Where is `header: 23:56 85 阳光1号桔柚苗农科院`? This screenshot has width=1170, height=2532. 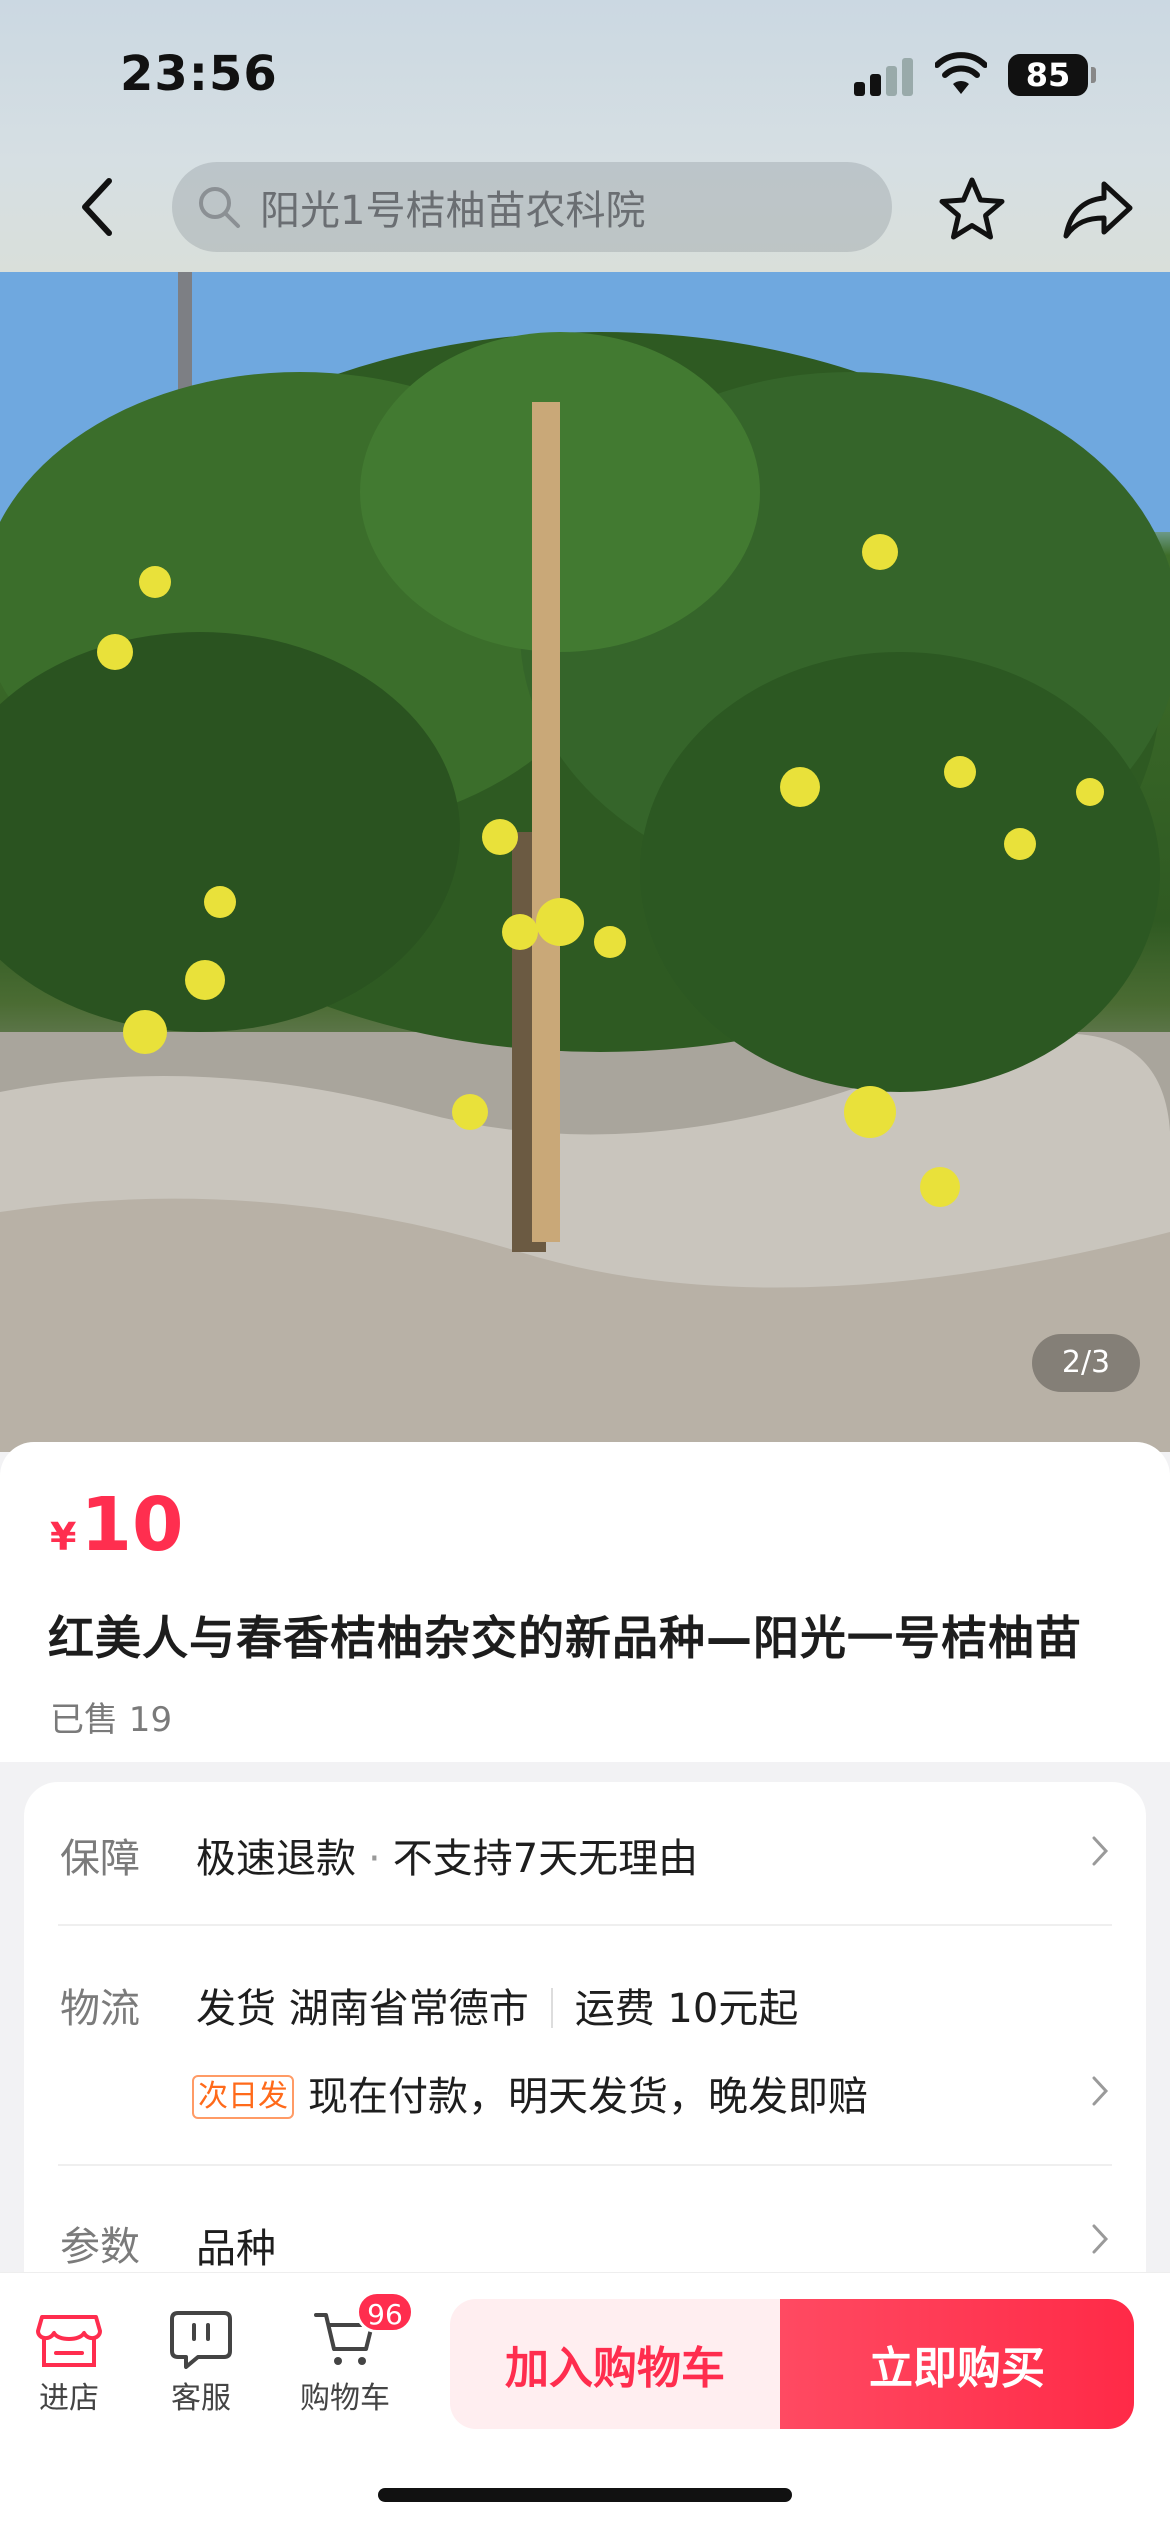 header: 23:56 85 阳光1号桔柚苗农科院 is located at coordinates (585, 136).